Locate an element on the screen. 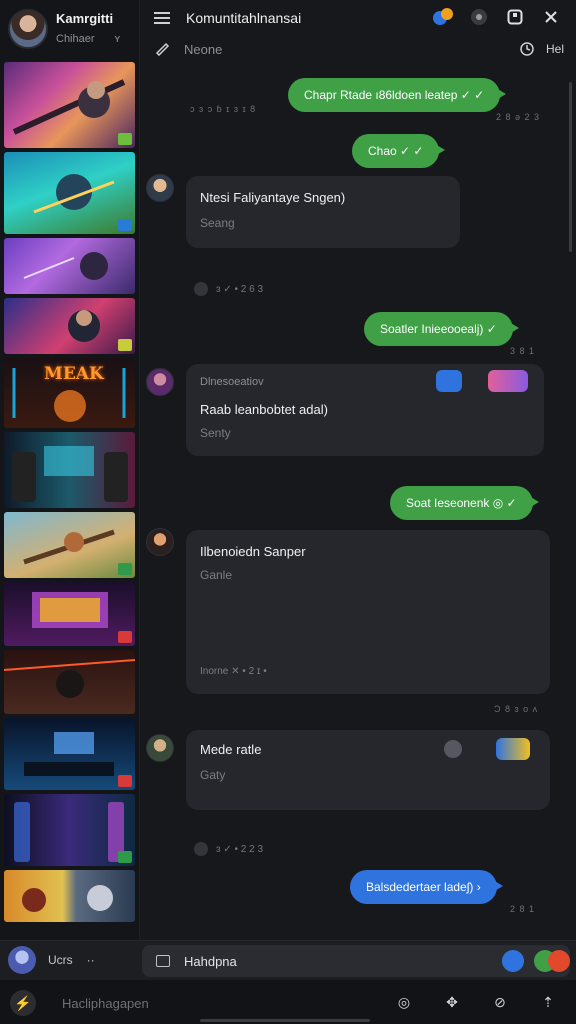  message-text: Mede ratle is located at coordinates (231, 749).